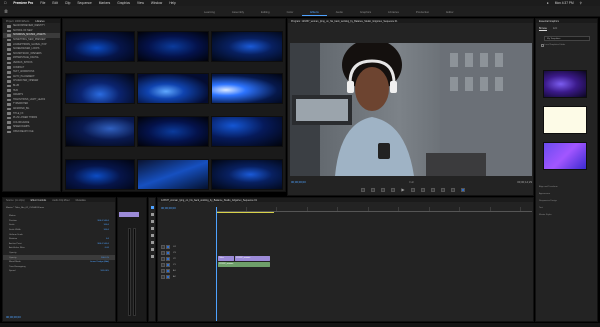 Image resolution: width=600 pixels, height=327 pixels. Describe the element at coordinates (81, 200) in the screenshot. I see `tab-metadata: Metadata` at that location.